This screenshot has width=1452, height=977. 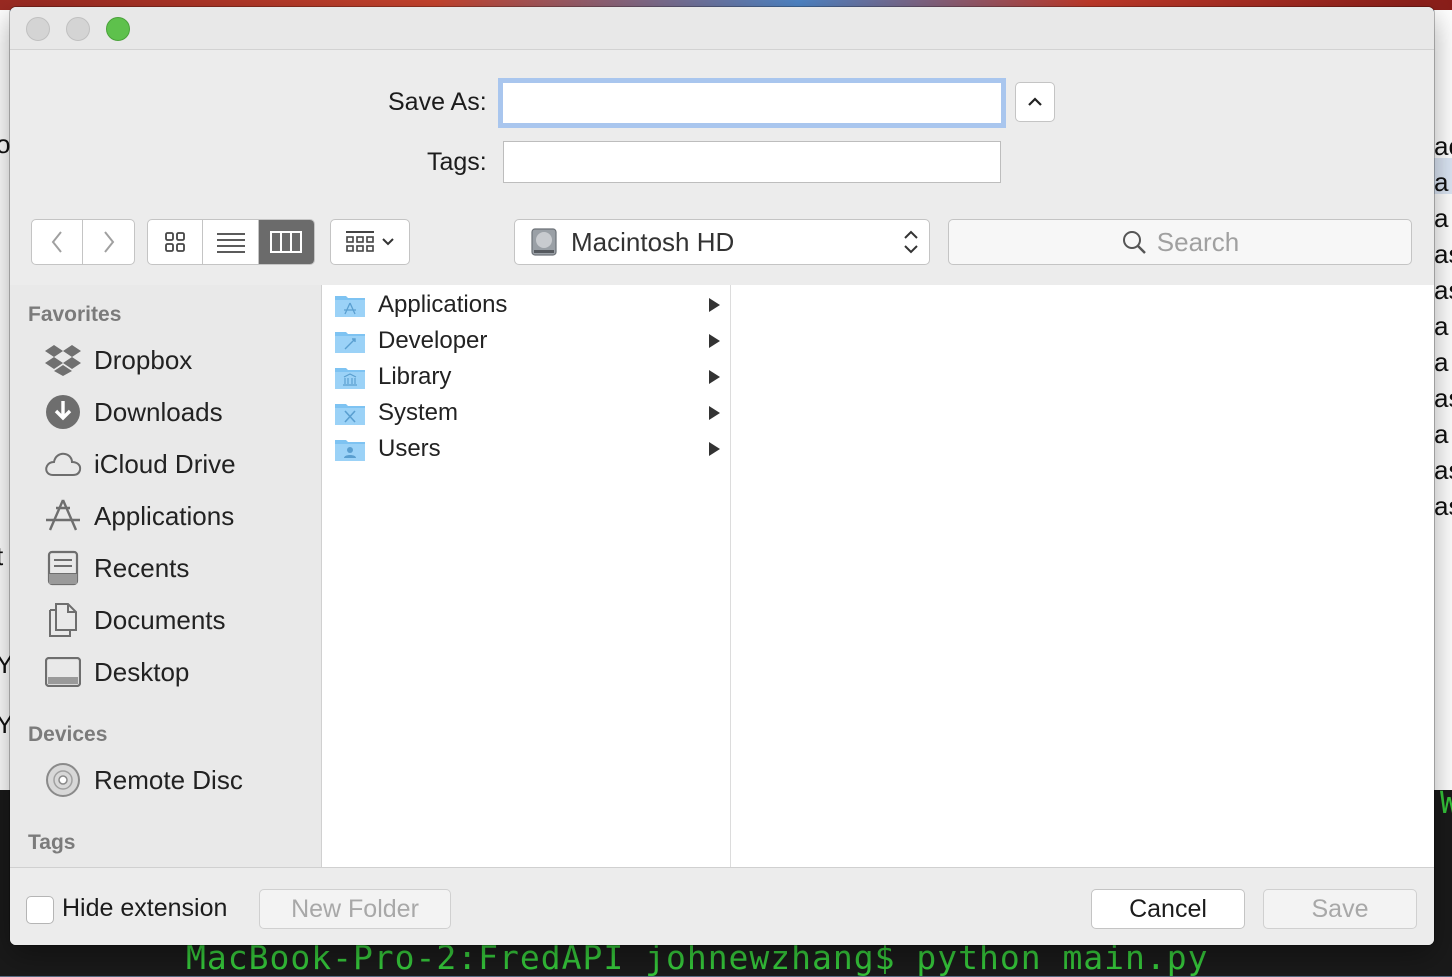 I want to click on save-as-input, so click(x=752, y=103).